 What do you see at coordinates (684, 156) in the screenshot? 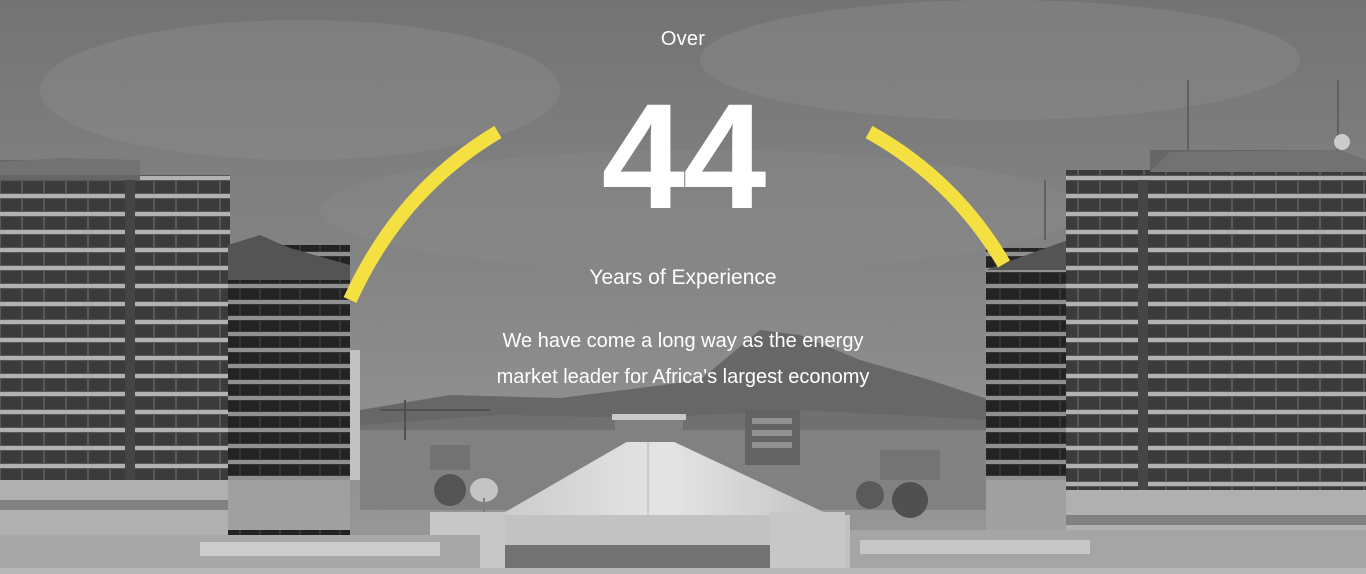
I see `stat-value: 44` at bounding box center [684, 156].